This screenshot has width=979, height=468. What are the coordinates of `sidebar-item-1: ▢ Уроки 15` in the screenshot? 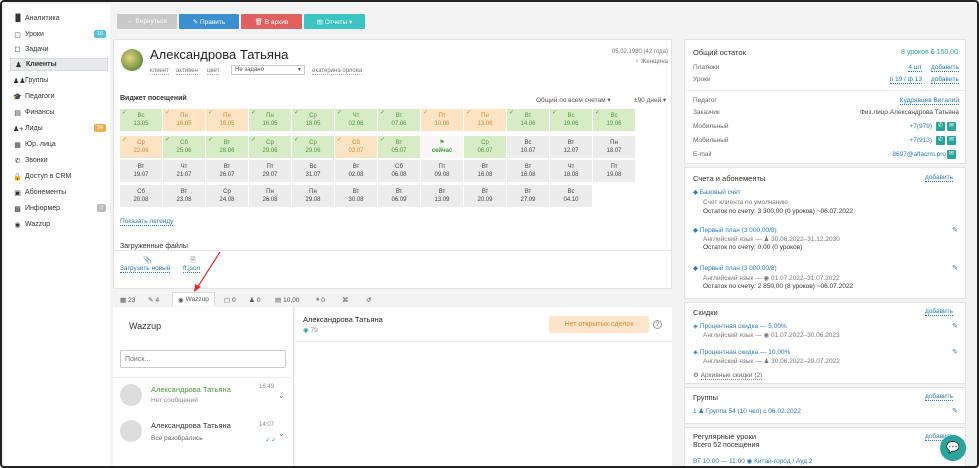 It's located at (59, 34).